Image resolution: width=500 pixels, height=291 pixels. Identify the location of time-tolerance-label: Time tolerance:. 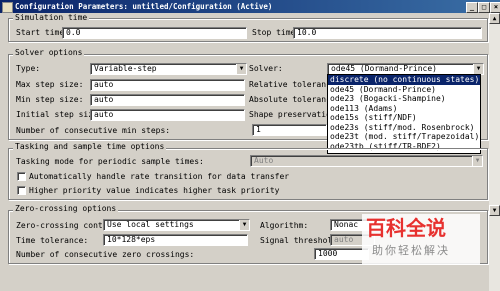
(52, 240).